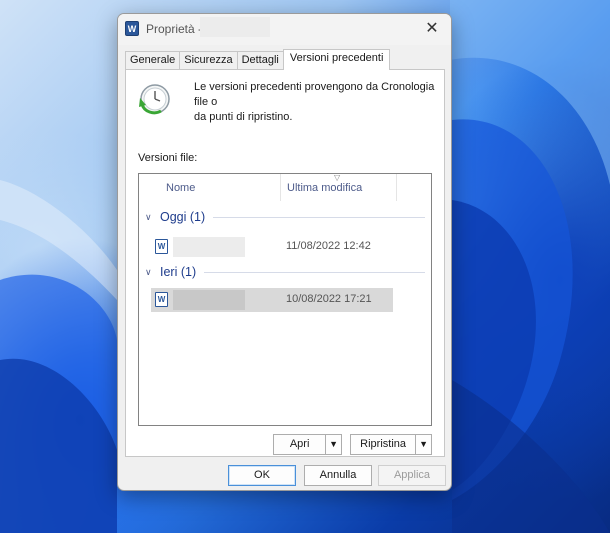 This screenshot has height=533, width=610. I want to click on file-row-selected: W 10/08/2022 17:21, so click(272, 300).